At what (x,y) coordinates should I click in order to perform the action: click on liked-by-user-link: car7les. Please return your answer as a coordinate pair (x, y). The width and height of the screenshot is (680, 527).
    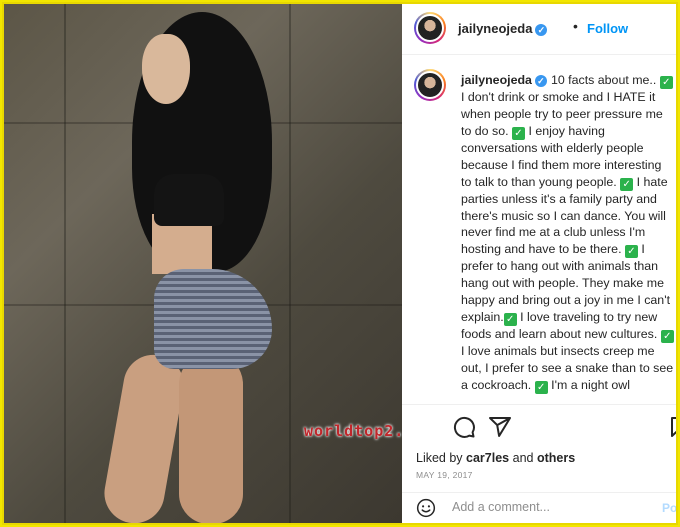
    Looking at the image, I should click on (487, 458).